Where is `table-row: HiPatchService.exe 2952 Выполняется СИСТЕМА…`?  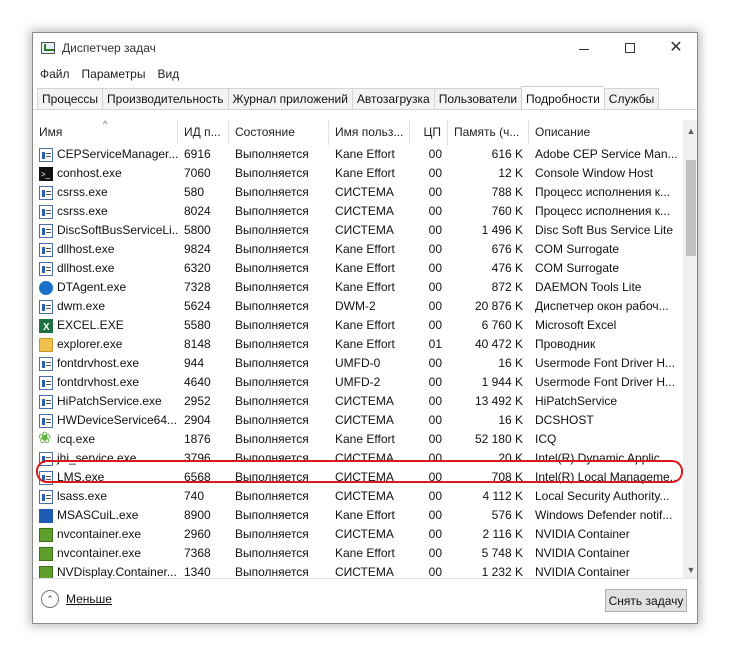
table-row: HiPatchService.exe 2952 Выполняется СИСТЕМА… is located at coordinates (358, 401).